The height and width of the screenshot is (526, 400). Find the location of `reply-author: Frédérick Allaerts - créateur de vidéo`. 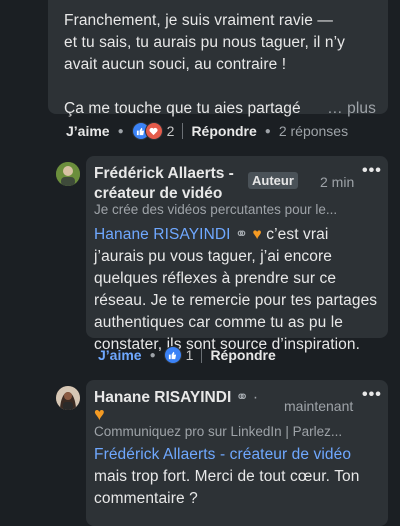

reply-author: Frédérick Allaerts - créateur de vidéo is located at coordinates (164, 184).